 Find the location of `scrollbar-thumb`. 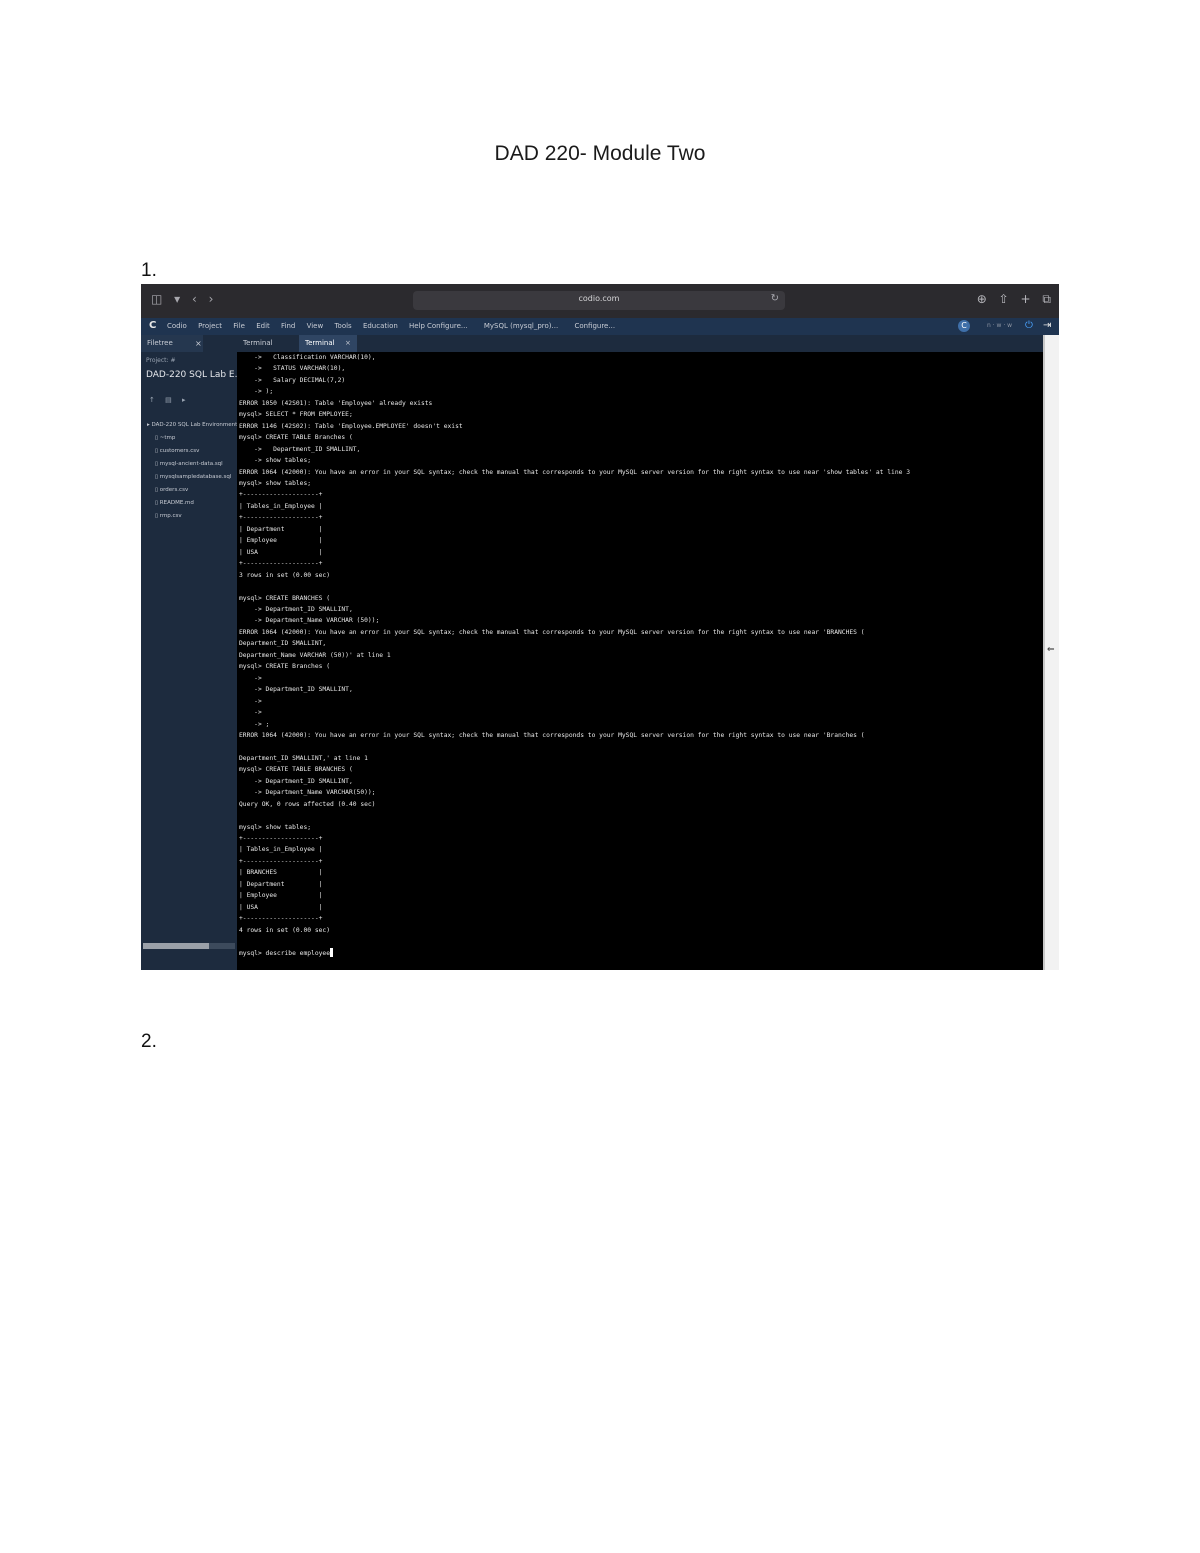

scrollbar-thumb is located at coordinates (176, 946).